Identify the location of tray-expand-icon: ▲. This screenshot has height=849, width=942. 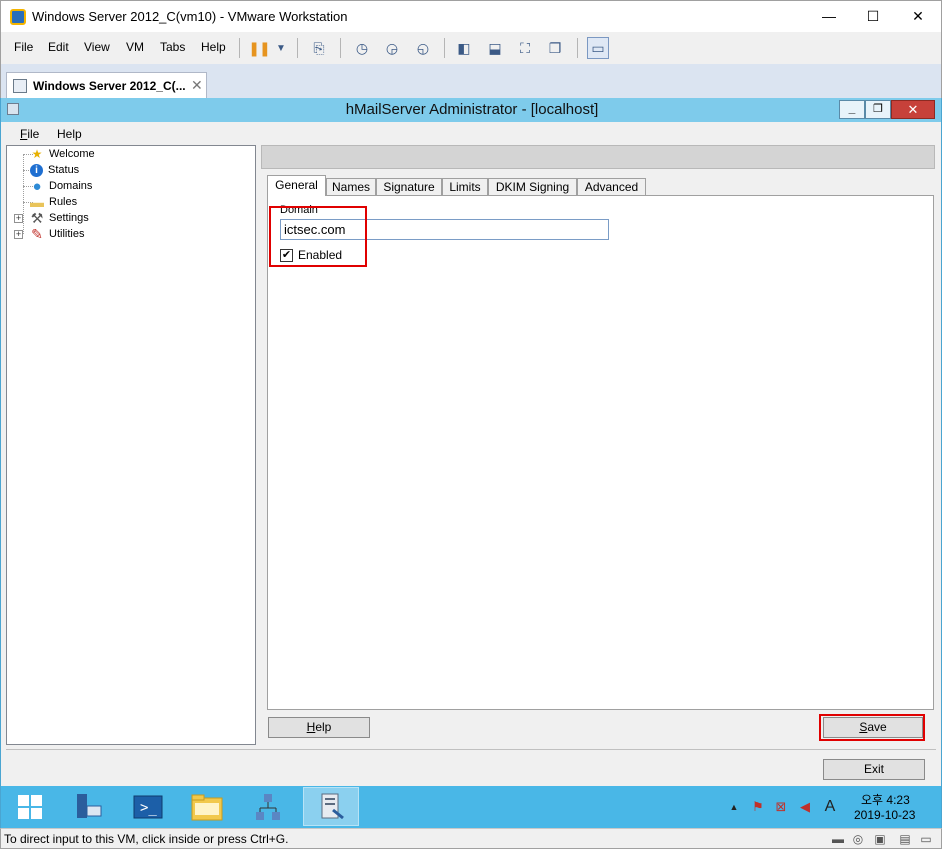
(734, 807).